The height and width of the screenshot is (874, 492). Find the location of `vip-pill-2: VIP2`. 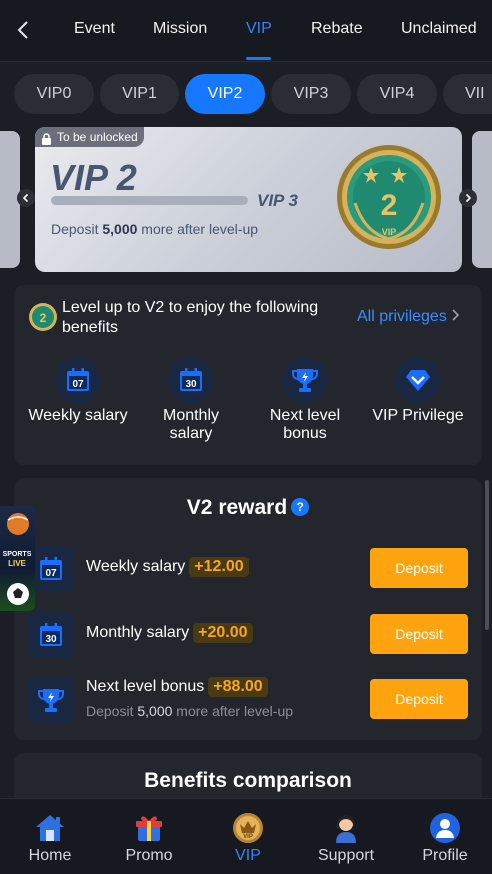

vip-pill-2: VIP2 is located at coordinates (225, 94).